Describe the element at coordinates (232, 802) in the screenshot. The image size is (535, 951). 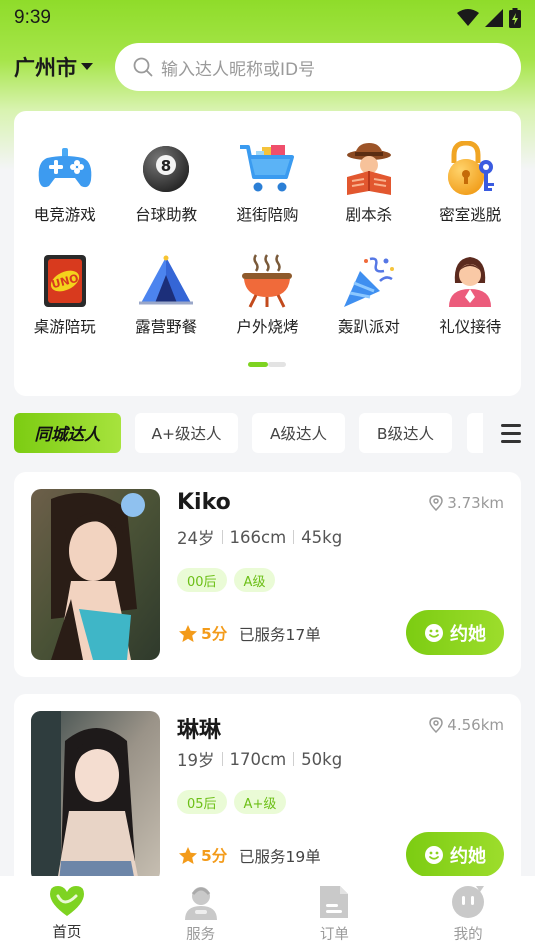
I see `talent-tags: 05后 A+级` at that location.